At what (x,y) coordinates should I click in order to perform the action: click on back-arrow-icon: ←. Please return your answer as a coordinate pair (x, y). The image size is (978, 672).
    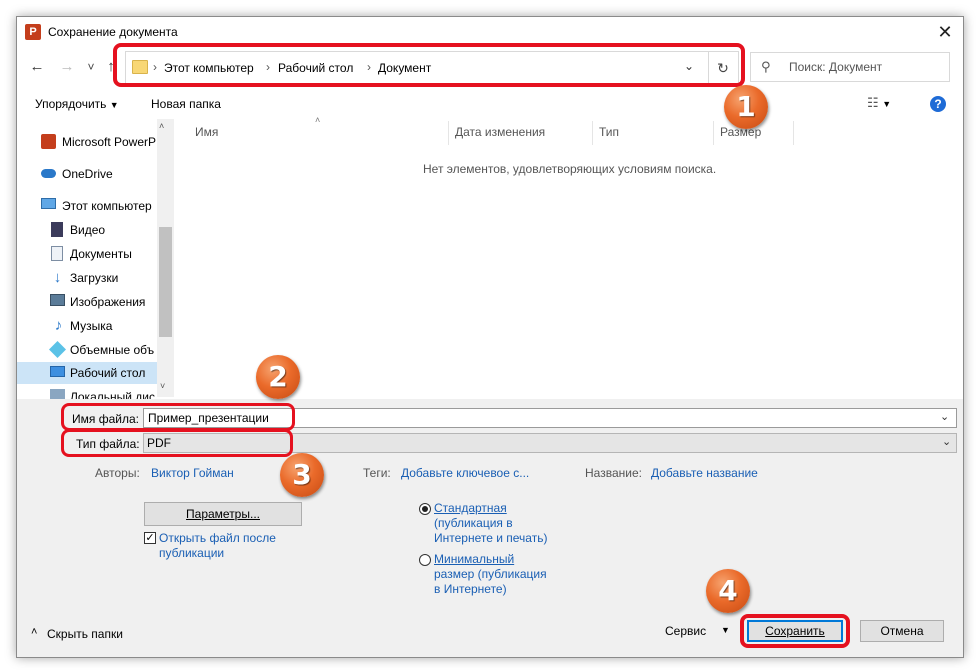
    Looking at the image, I should click on (37, 67).